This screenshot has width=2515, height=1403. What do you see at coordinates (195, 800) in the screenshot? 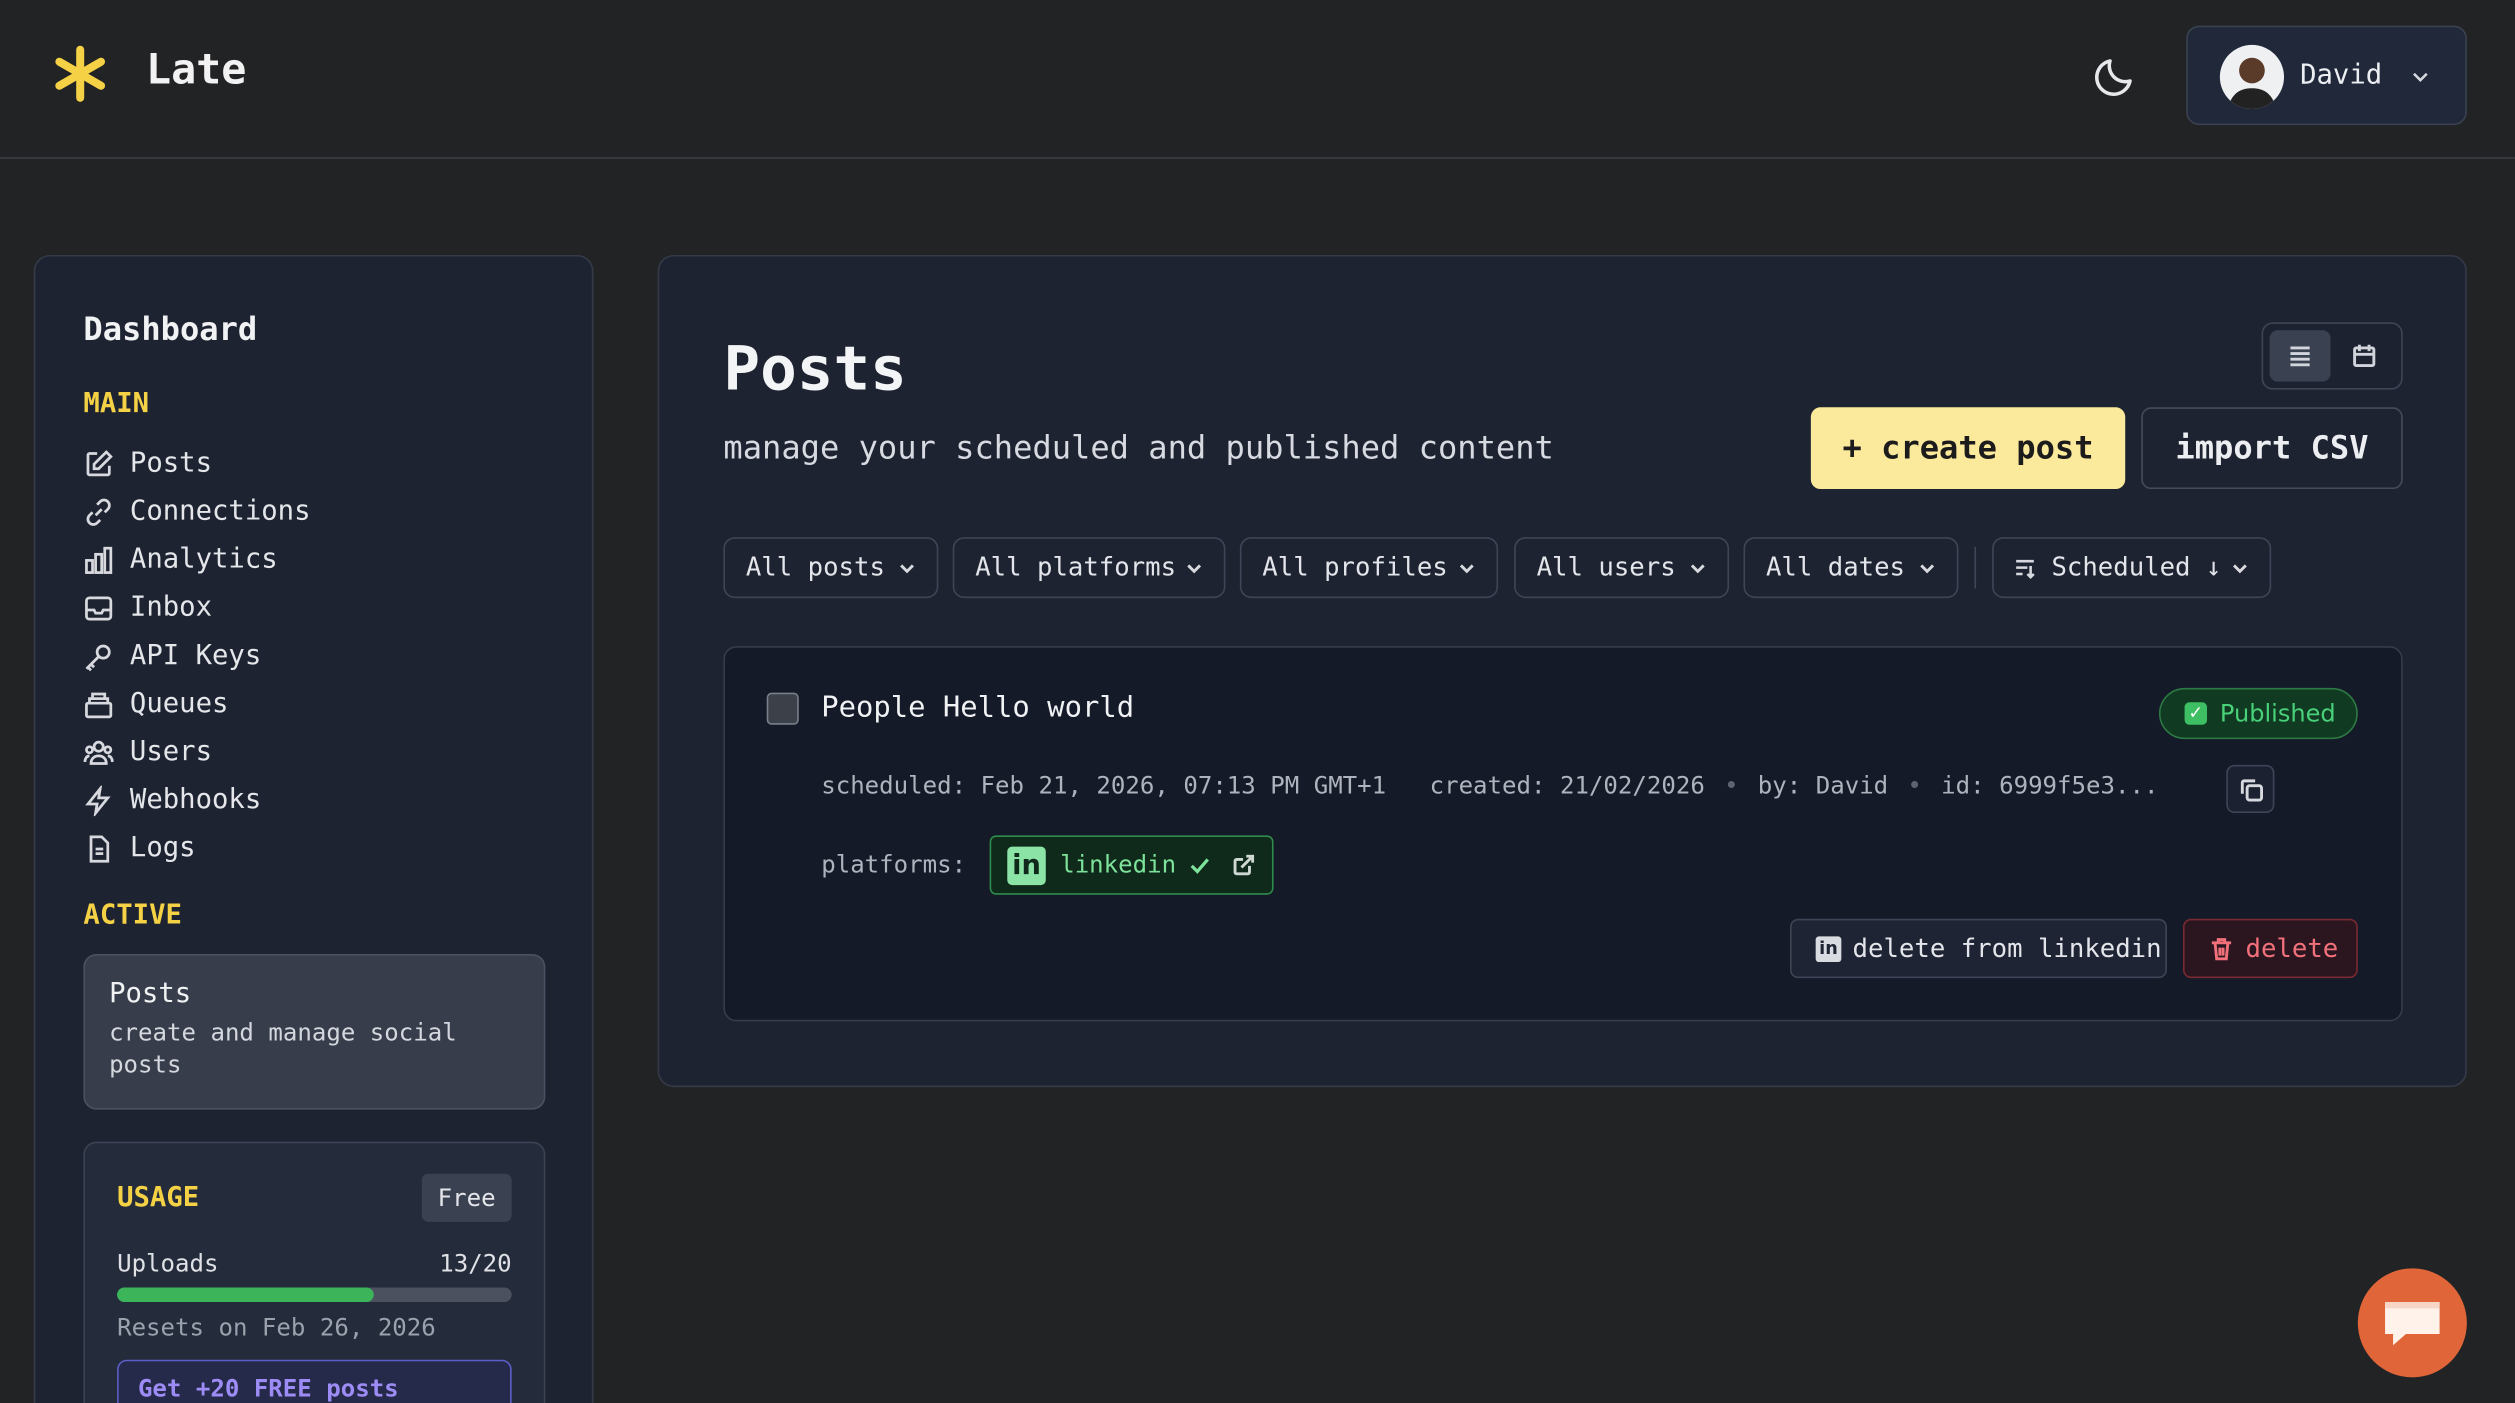
I see `sidebar-item-label: Webhooks` at bounding box center [195, 800].